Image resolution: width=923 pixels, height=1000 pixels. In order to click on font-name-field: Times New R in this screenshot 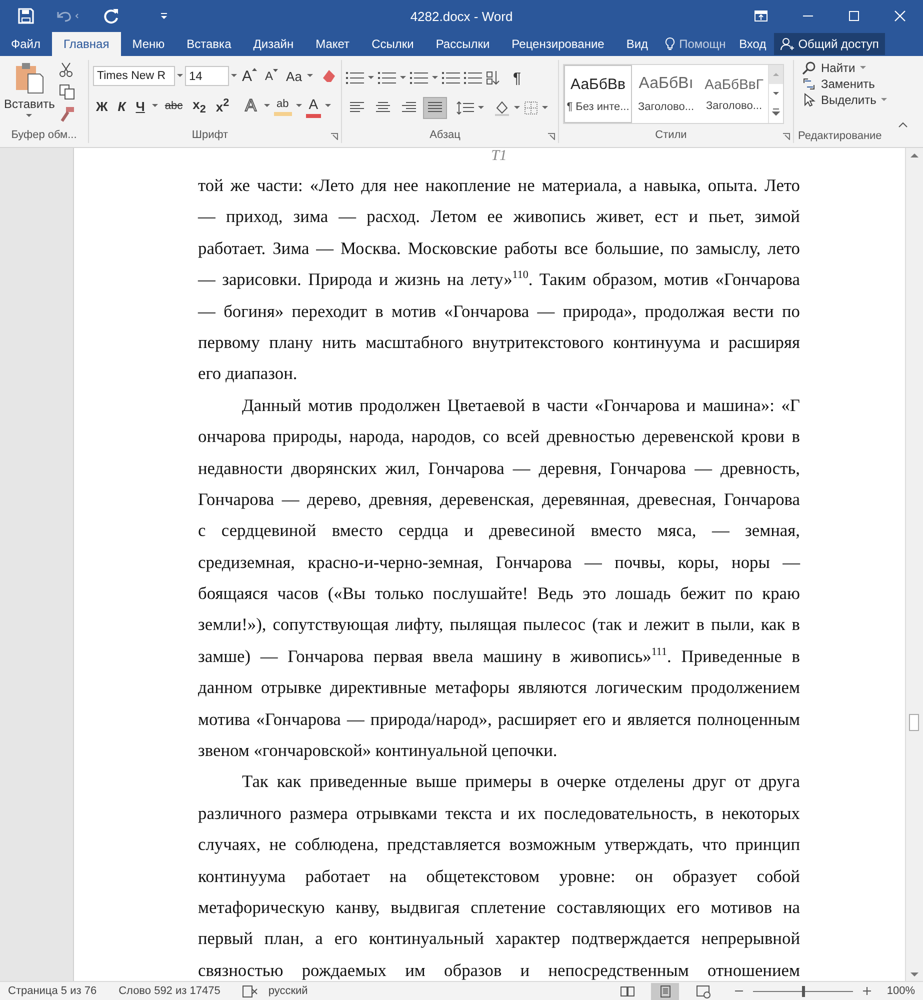, I will do `click(134, 76)`.